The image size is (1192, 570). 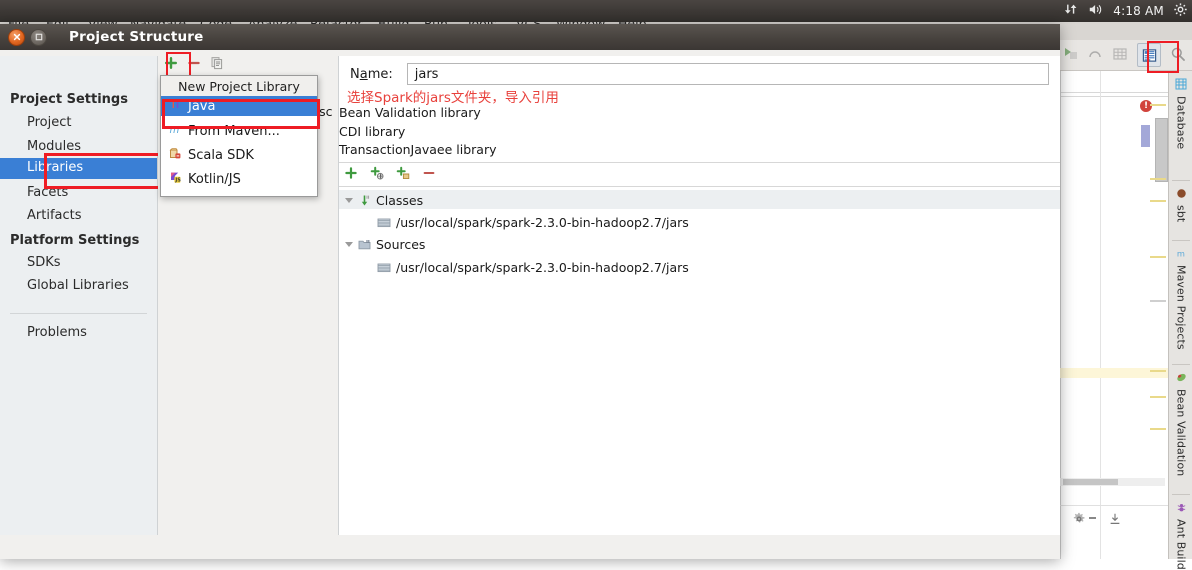 What do you see at coordinates (44, 262) in the screenshot?
I see `sidebar-item-sdks: SDKs` at bounding box center [44, 262].